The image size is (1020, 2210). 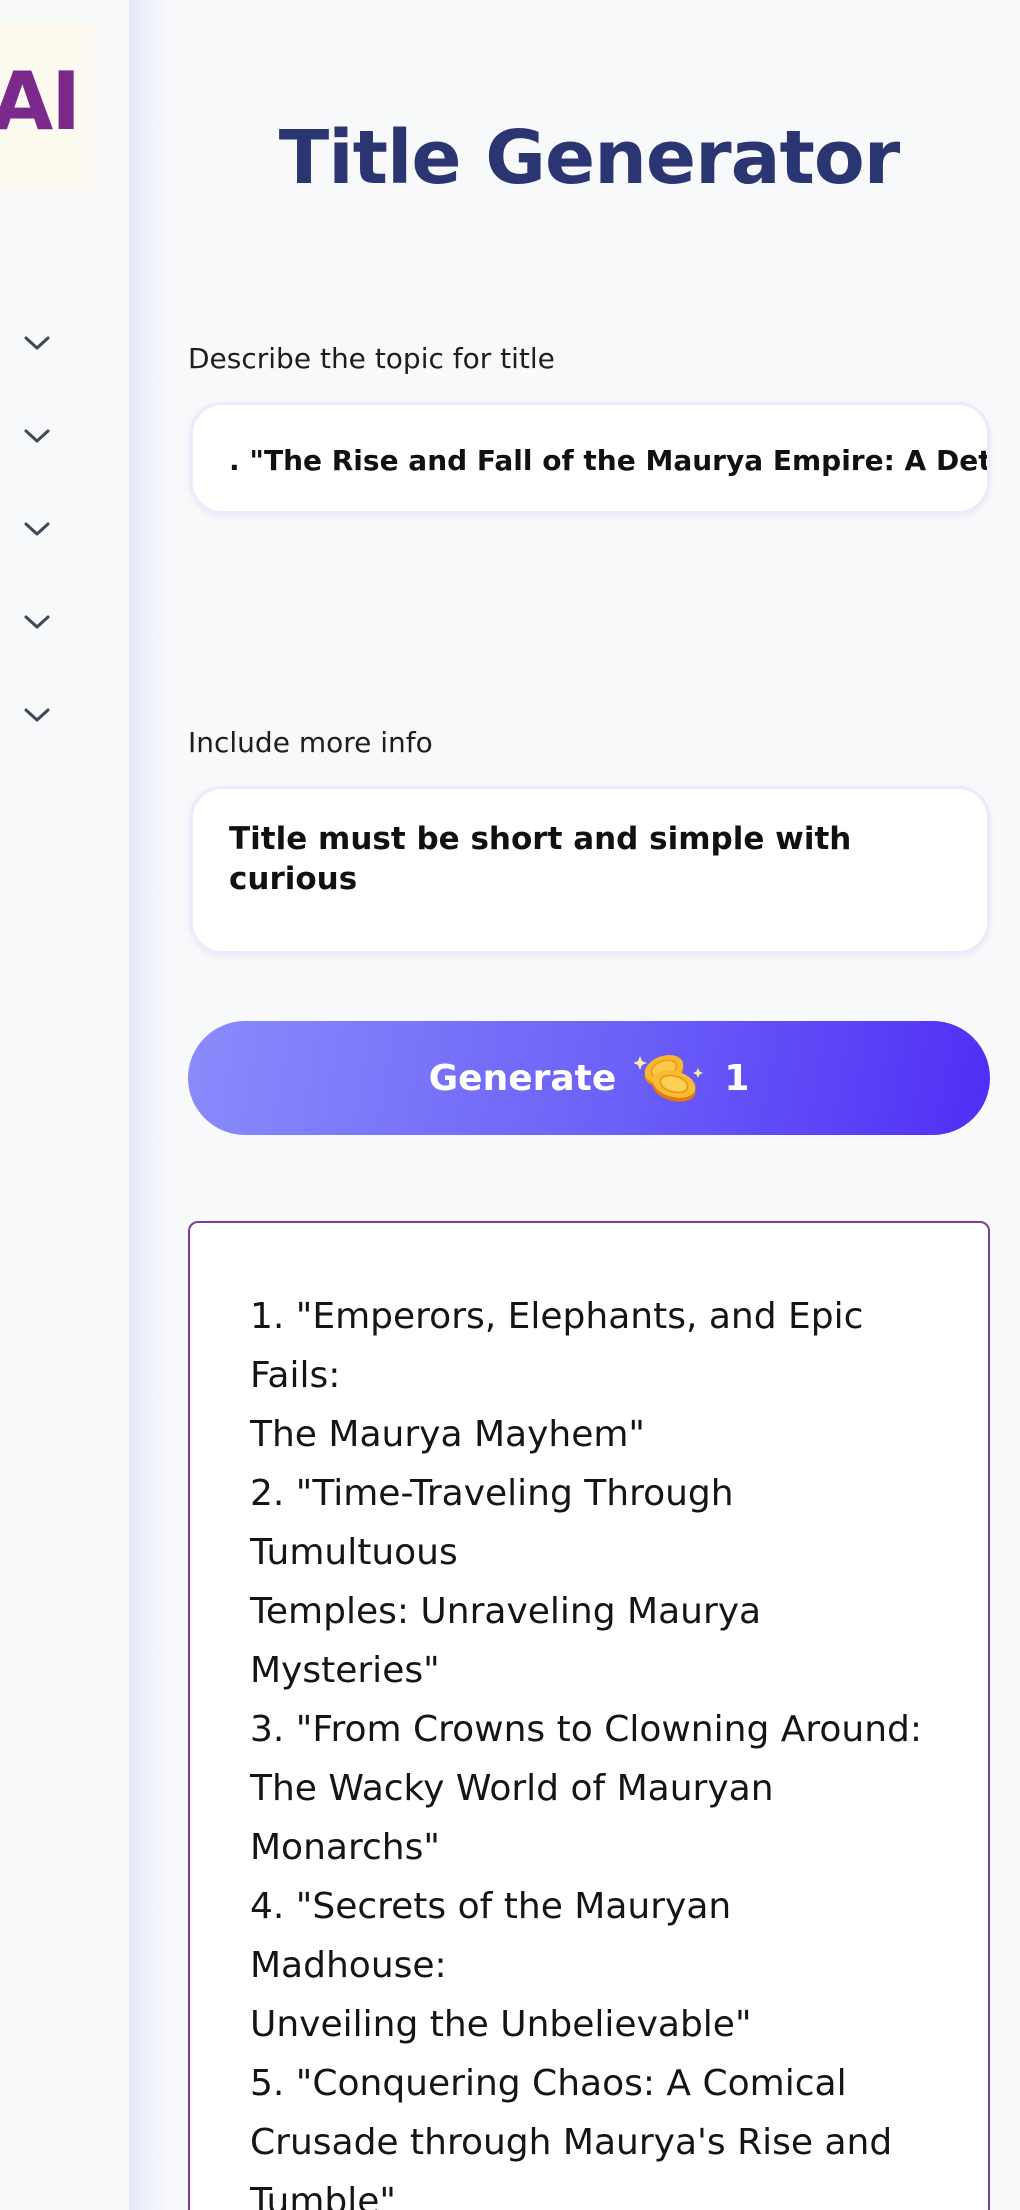 What do you see at coordinates (557, 1346) in the screenshot?
I see `output-line: 1. "Emperors, Elephants, and Epic Fails:` at bounding box center [557, 1346].